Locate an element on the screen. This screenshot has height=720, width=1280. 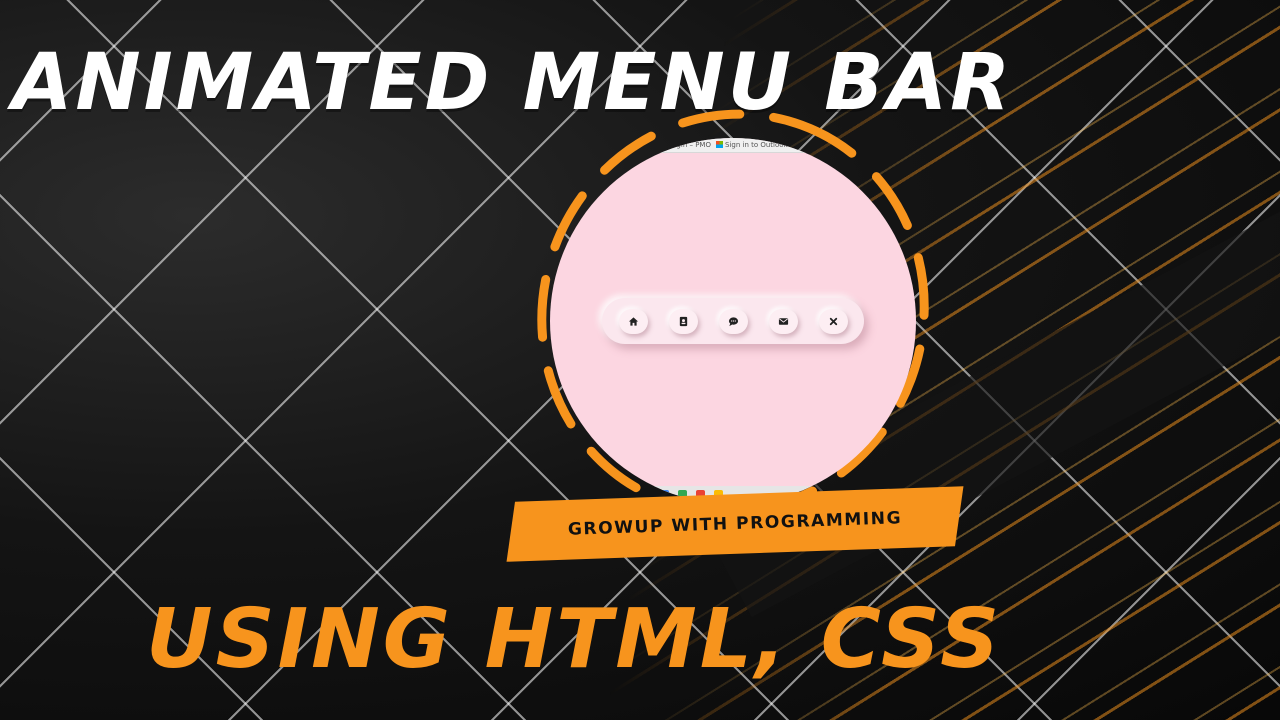
chat-icon is located at coordinates (733, 322).